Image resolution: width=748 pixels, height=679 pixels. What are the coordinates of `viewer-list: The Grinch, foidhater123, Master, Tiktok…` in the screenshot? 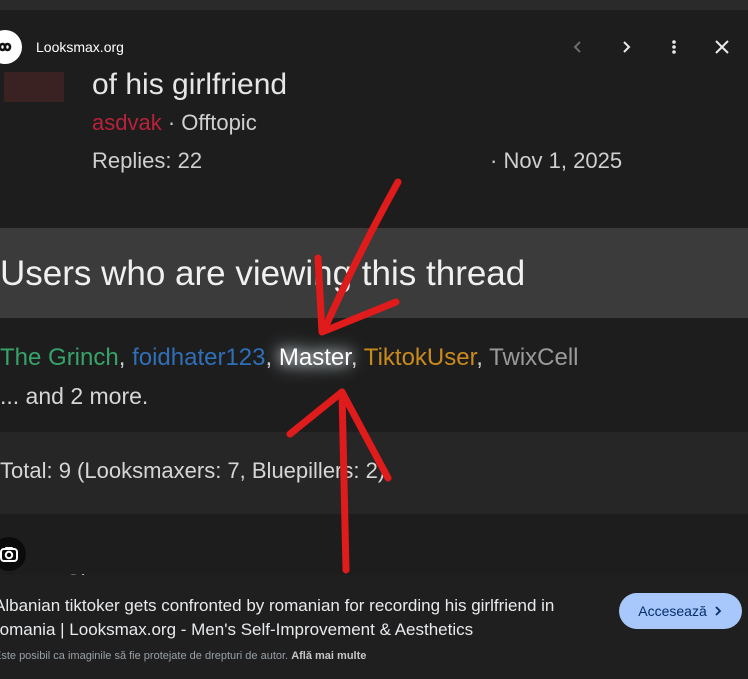 It's located at (289, 358).